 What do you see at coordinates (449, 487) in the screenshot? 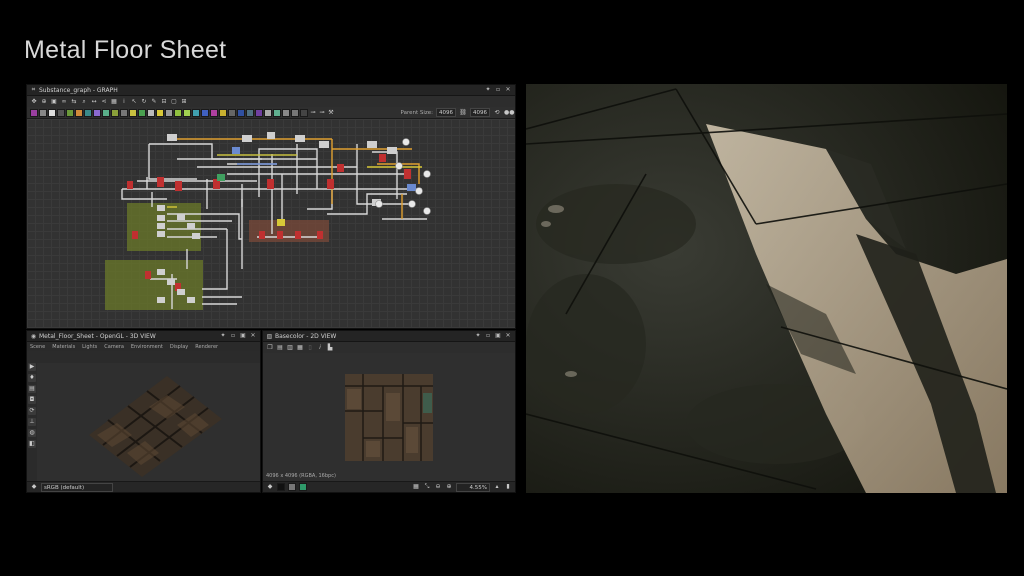
I see `zoom-in-icon: ⊕` at bounding box center [449, 487].